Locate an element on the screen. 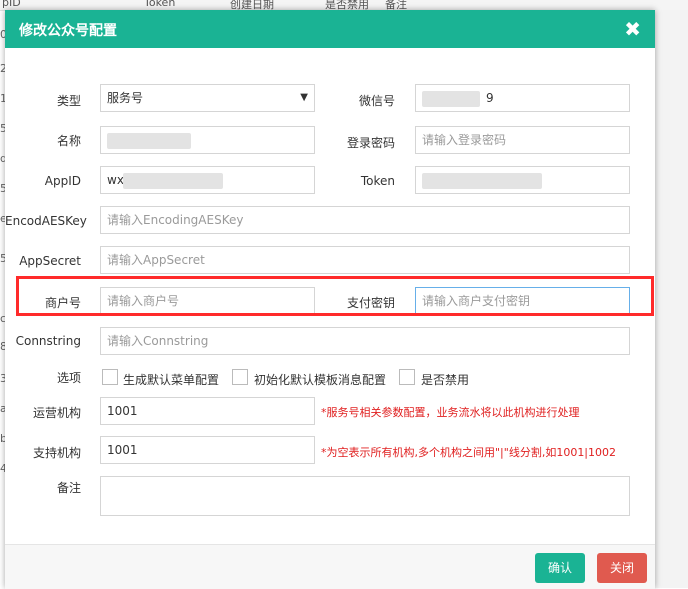  appid-value: wx is located at coordinates (115, 180).